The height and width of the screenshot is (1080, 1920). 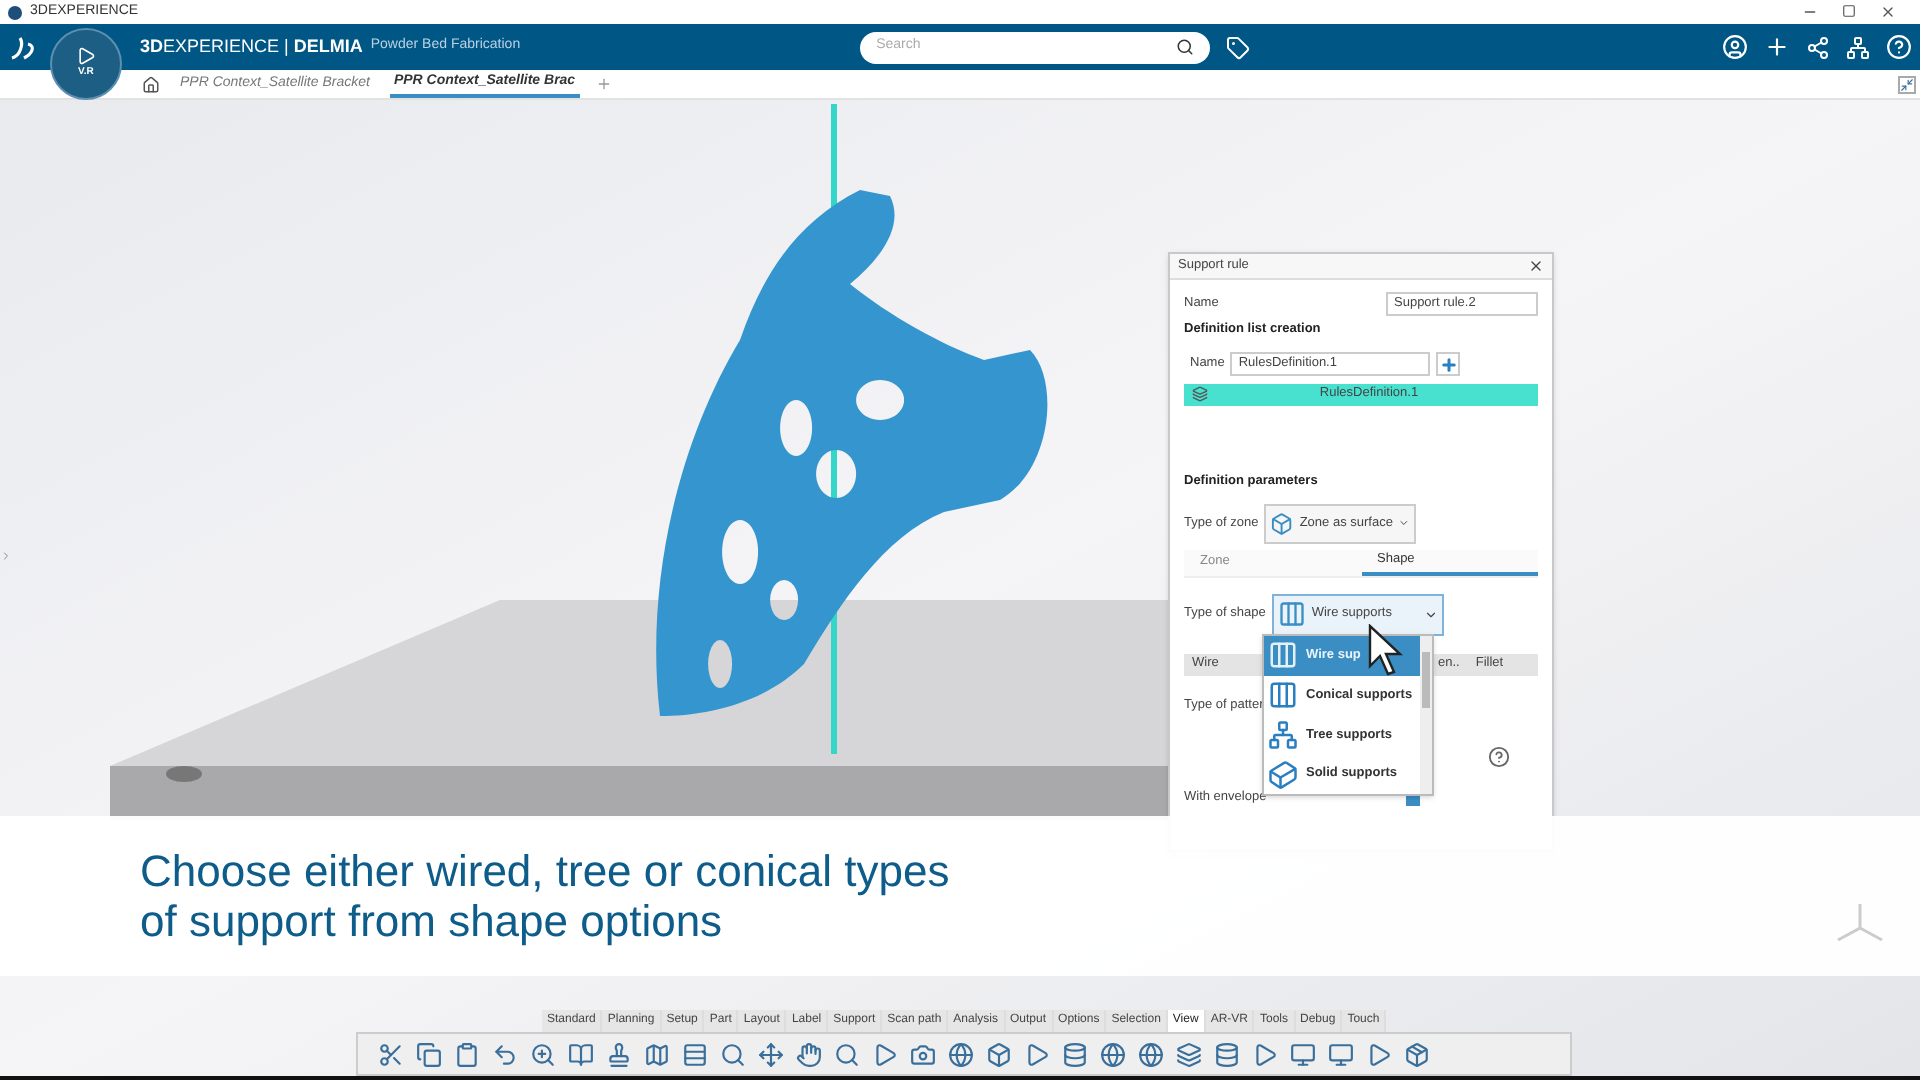 I want to click on caption-text: Choose either wired, tree or conical types, so click(x=545, y=871).